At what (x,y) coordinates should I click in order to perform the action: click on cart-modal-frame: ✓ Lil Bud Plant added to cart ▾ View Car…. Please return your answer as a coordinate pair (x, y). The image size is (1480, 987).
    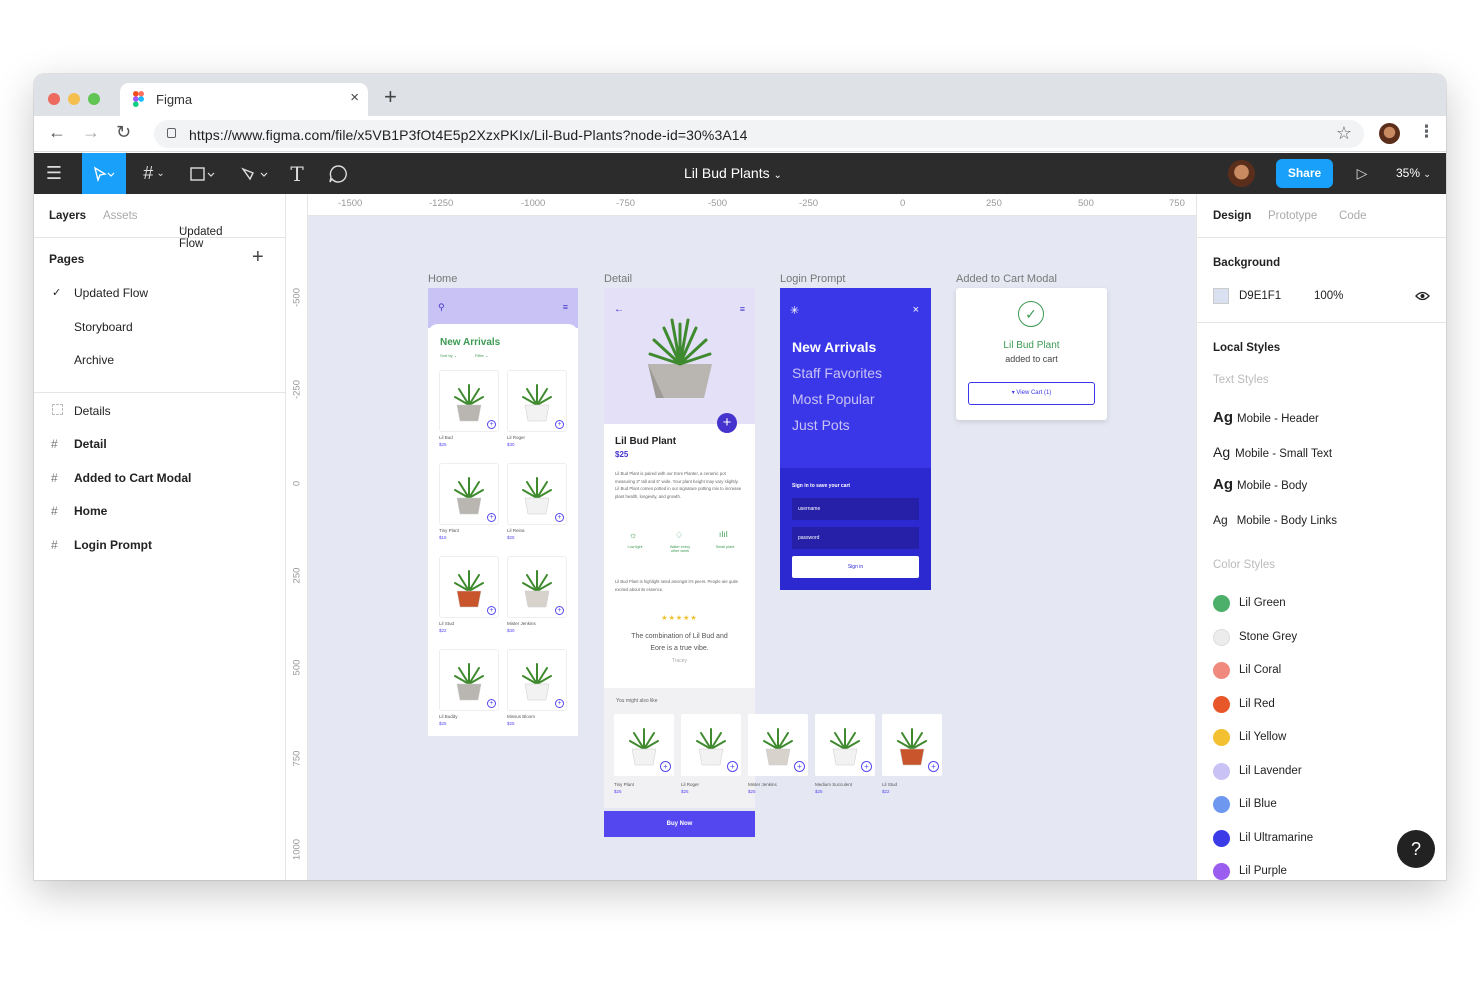
    Looking at the image, I should click on (1031, 354).